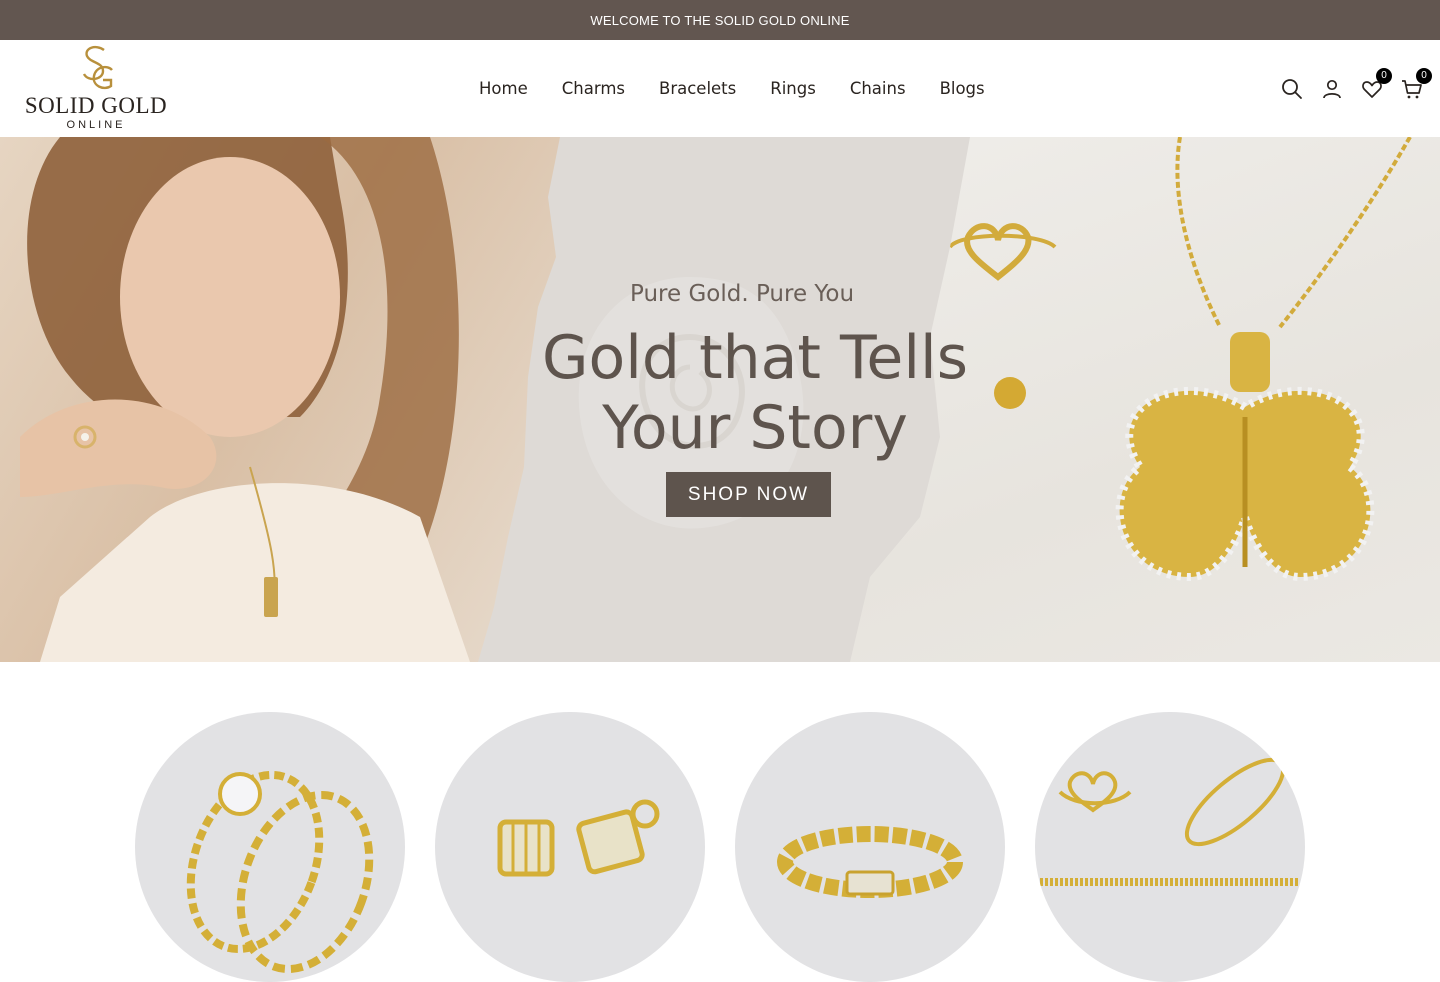  What do you see at coordinates (878, 88) in the screenshot?
I see `nav-chains: Chains` at bounding box center [878, 88].